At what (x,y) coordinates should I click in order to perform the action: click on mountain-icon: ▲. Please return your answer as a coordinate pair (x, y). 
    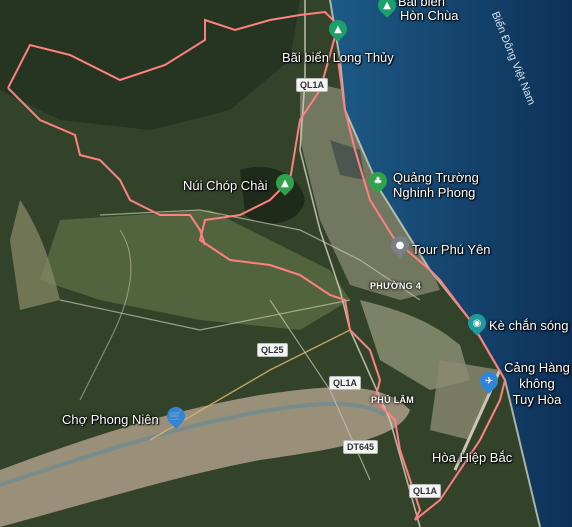
    Looking at the image, I should click on (285, 183).